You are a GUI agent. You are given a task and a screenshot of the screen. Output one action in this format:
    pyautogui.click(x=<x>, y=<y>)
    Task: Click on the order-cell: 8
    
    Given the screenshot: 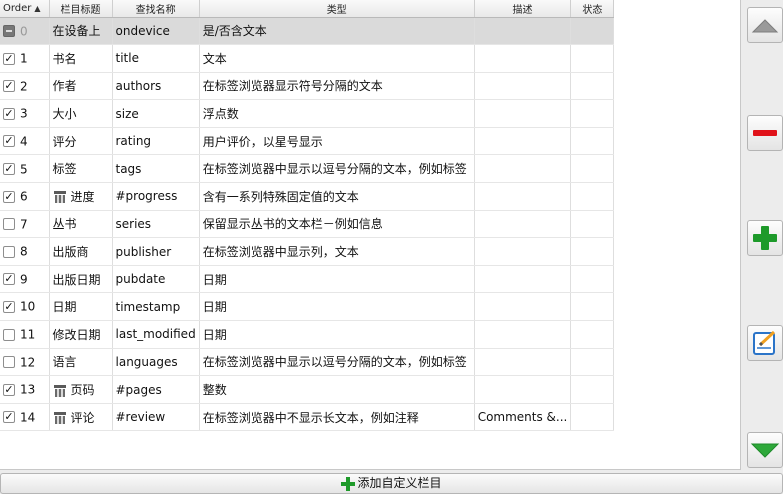 What is the action you would take?
    pyautogui.click(x=25, y=251)
    